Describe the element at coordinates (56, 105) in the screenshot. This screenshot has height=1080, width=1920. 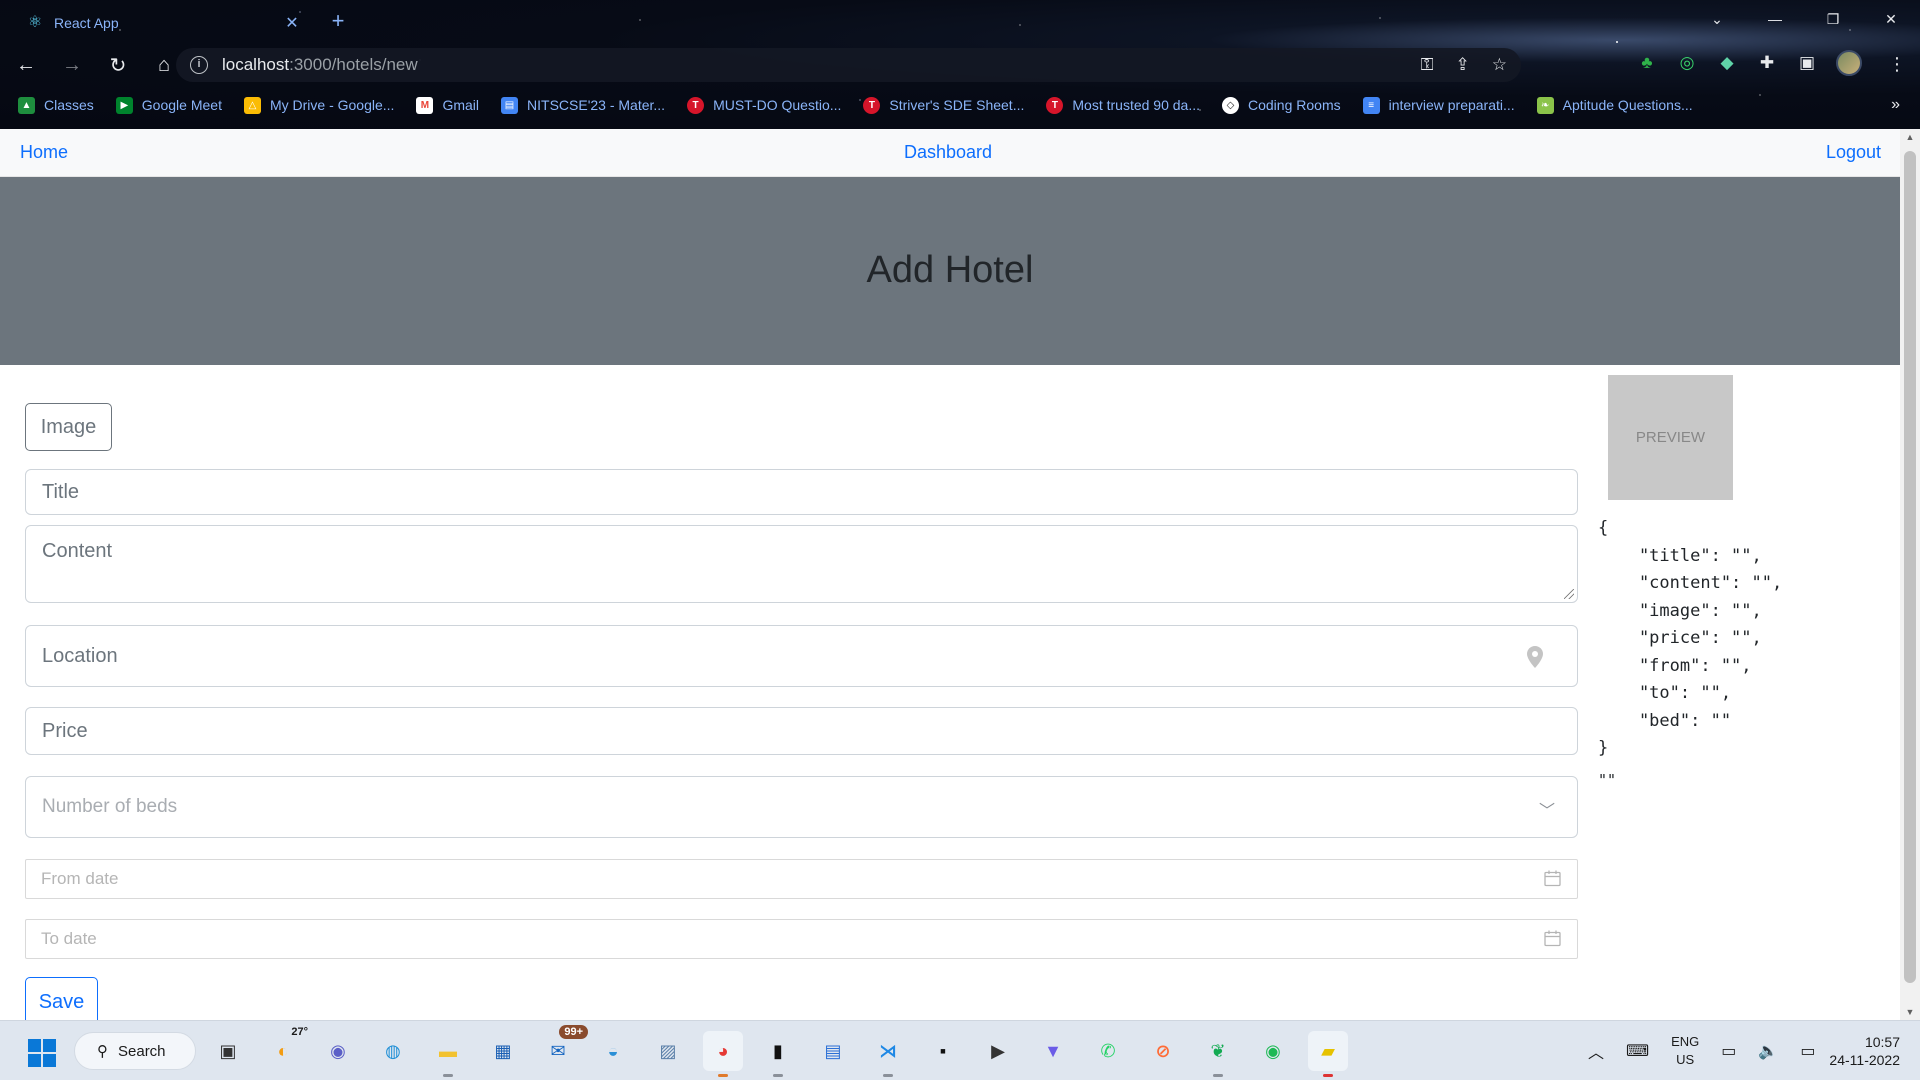
I see `bookmark-item: ▲ Classes` at that location.